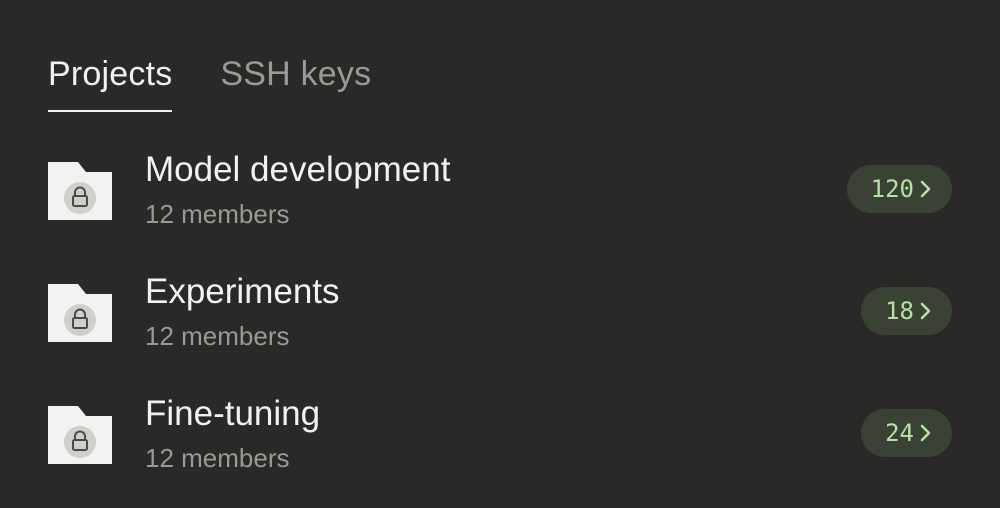 This screenshot has height=508, width=1000. What do you see at coordinates (892, 189) in the screenshot?
I see `count-value: 120` at bounding box center [892, 189].